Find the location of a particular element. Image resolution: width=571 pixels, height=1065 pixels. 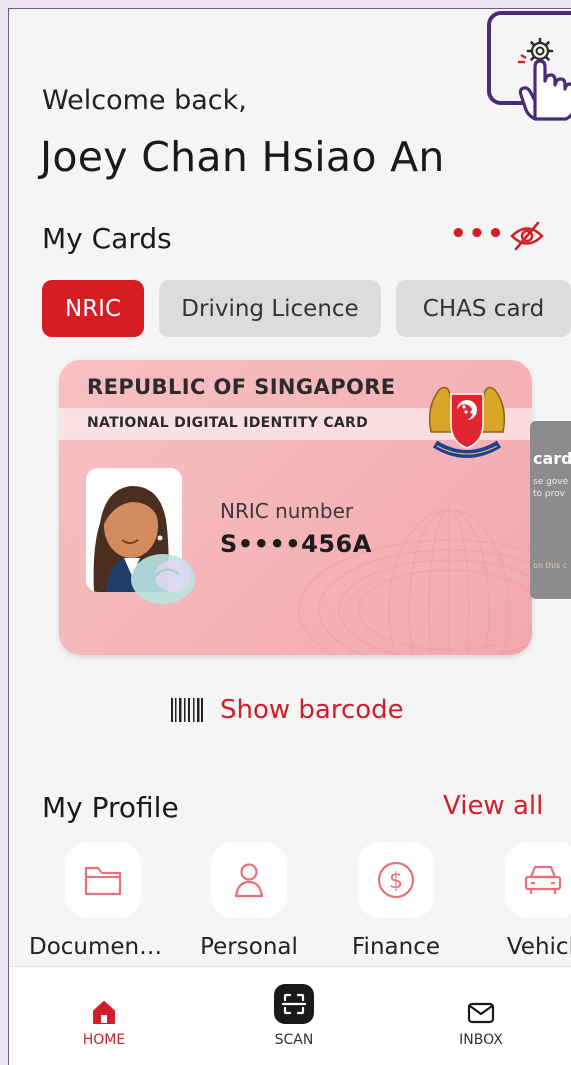

next-card-footer: on this c is located at coordinates (550, 565).